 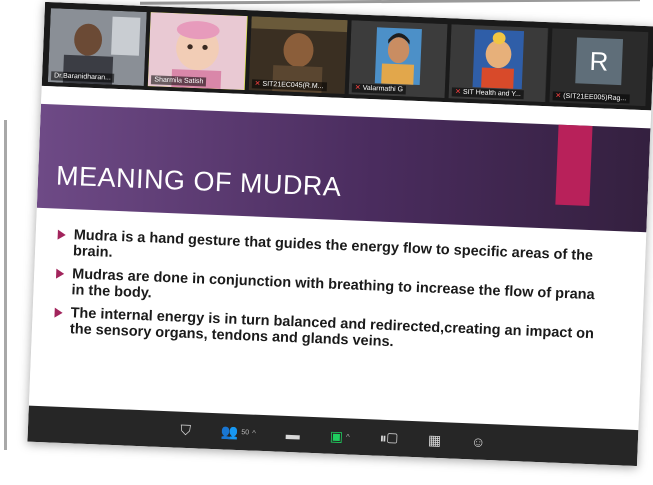 I want to click on participant-tile: ✕ Valarmathi G, so click(x=398, y=59).